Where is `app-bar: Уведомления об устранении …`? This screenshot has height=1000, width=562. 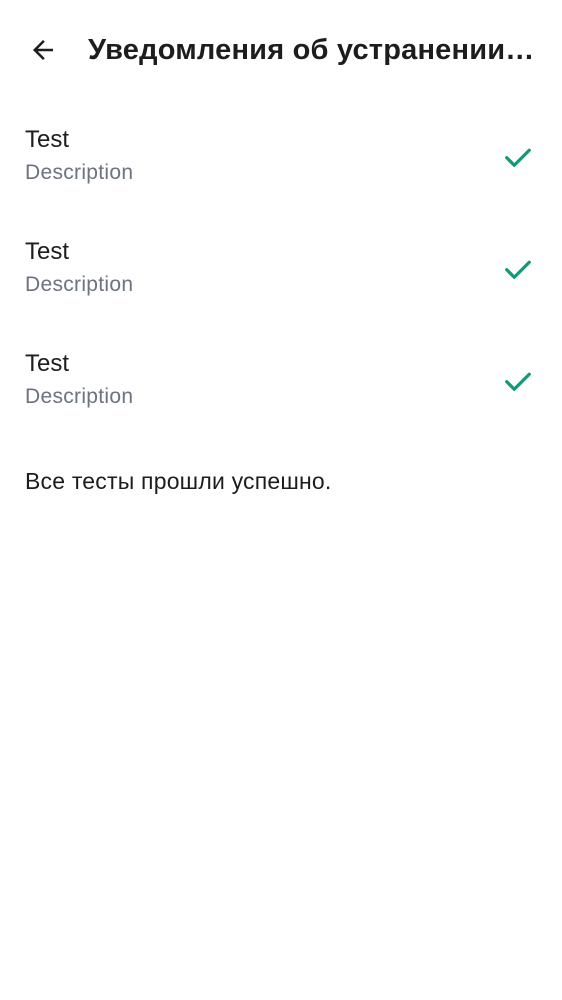 app-bar: Уведомления об устранении … is located at coordinates (281, 50).